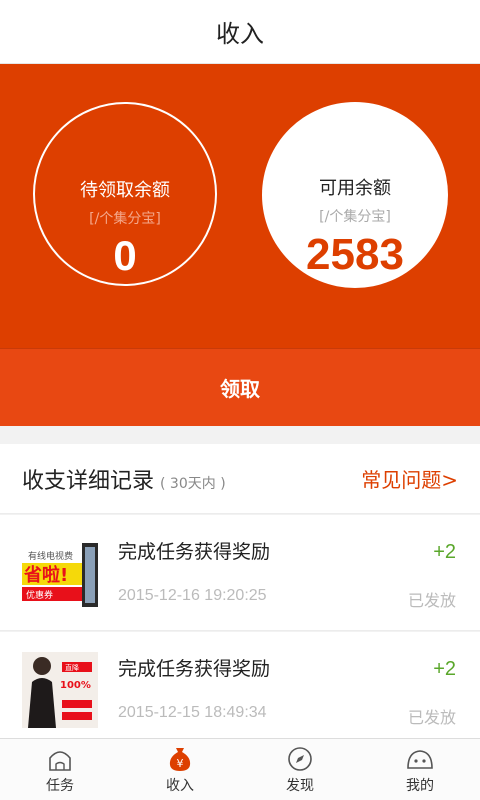  What do you see at coordinates (240, 479) in the screenshot?
I see `records-header: 收支详细记录 ( 30天内 ) 常见问题>` at bounding box center [240, 479].